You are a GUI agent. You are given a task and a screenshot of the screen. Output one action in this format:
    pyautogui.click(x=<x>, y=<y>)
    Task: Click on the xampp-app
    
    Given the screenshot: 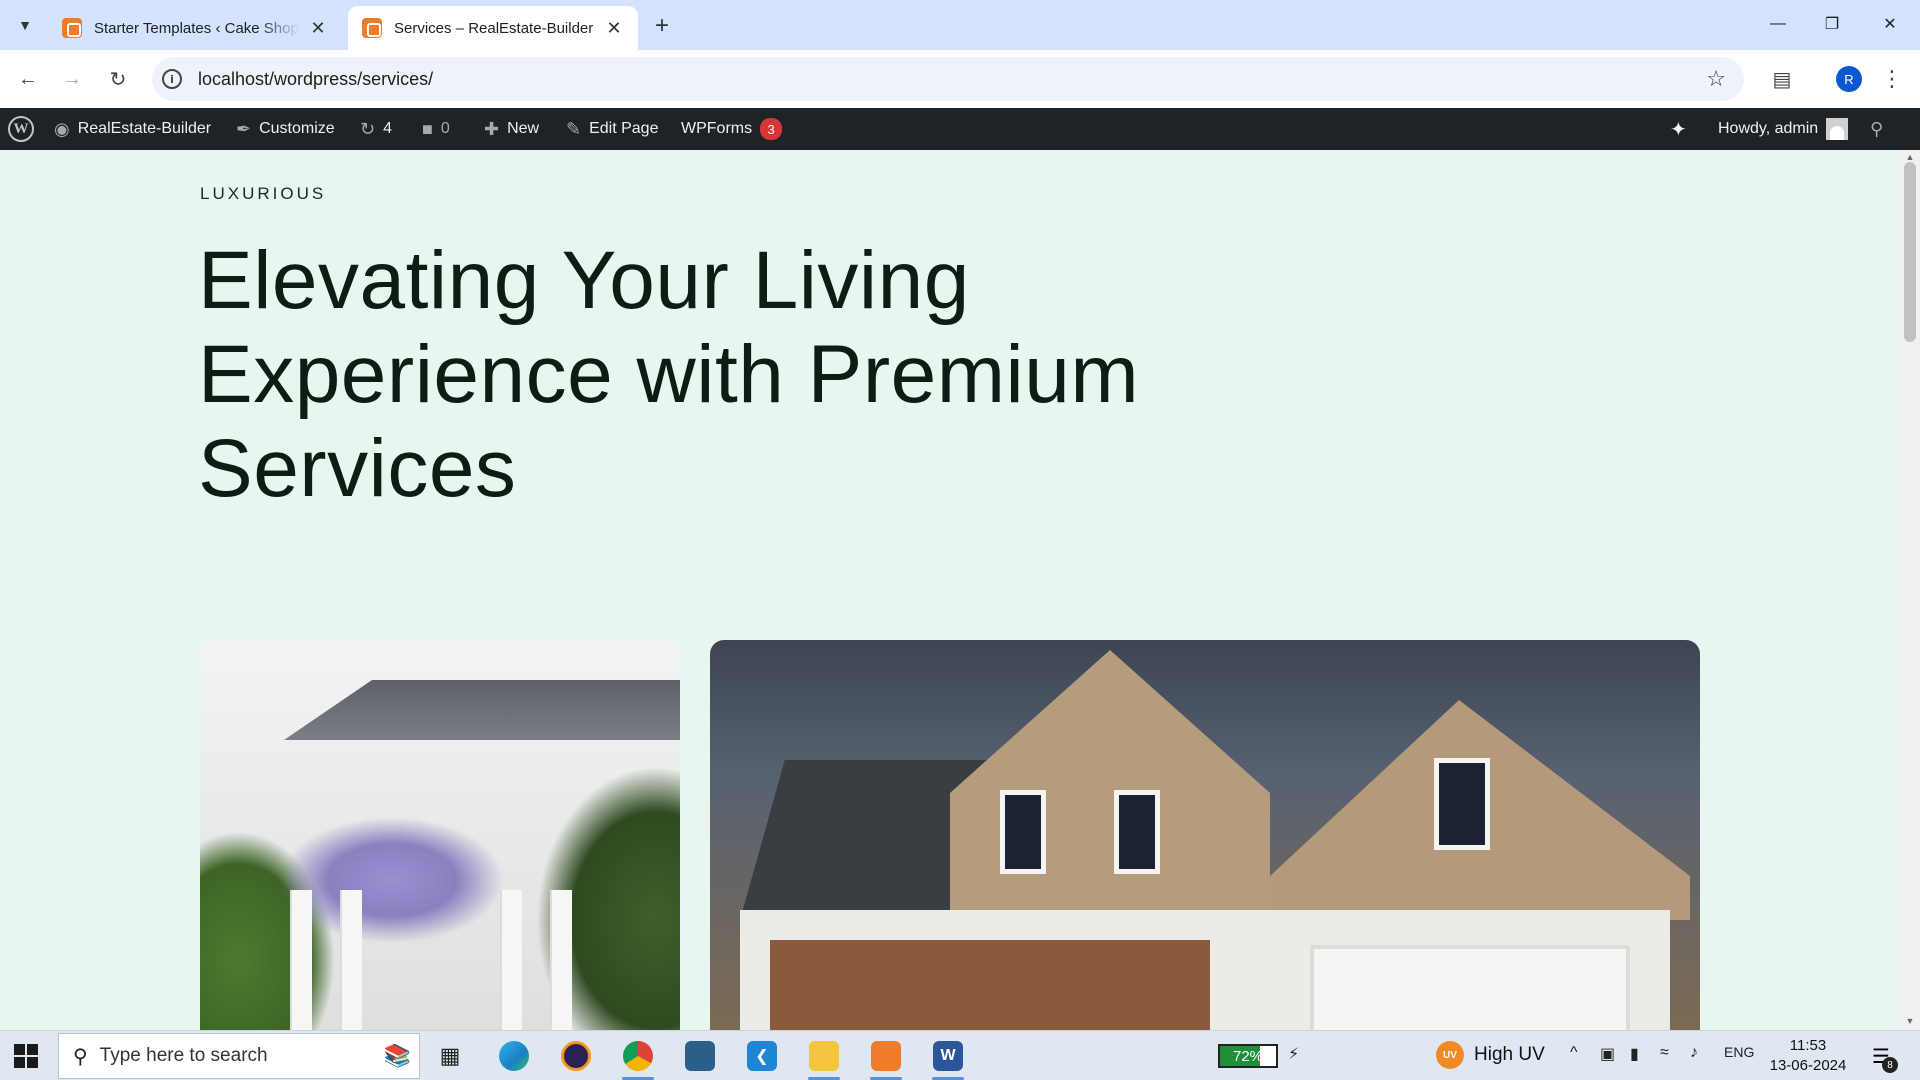 What is the action you would take?
    pyautogui.click(x=886, y=1058)
    